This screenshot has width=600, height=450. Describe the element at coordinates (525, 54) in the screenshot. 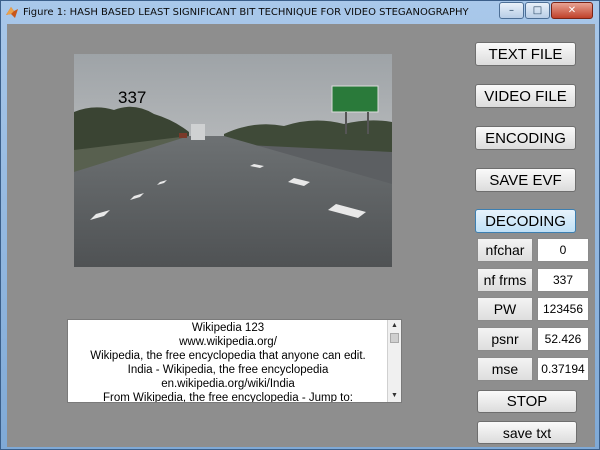

I see `text-file-button: TEXT FILE` at that location.